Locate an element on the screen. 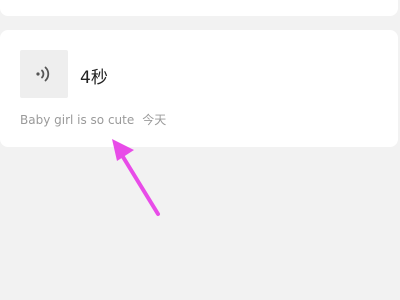 This screenshot has height=300, width=400. voice-meta: Baby girl is so cute 今天 is located at coordinates (93, 119).